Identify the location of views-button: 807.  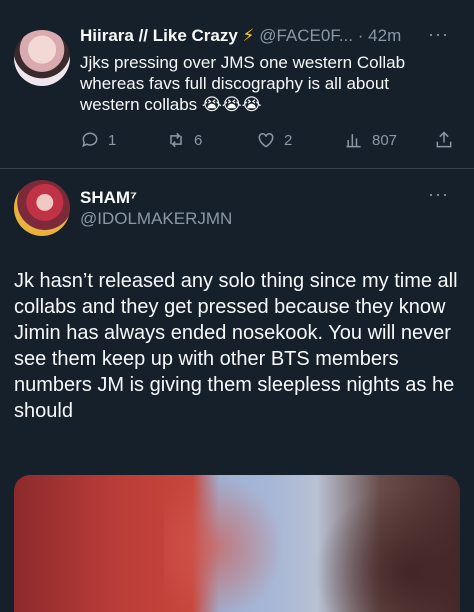
(370, 140).